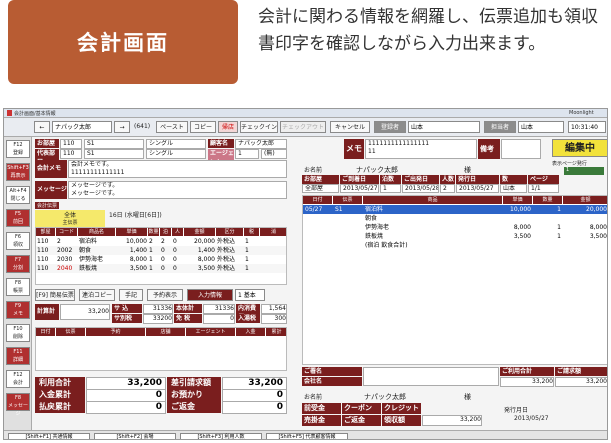 This screenshot has width=611, height=443. What do you see at coordinates (135, 436) in the screenshot?
I see `shortcut-button-1: [Shift+F2] 会場` at bounding box center [135, 436].